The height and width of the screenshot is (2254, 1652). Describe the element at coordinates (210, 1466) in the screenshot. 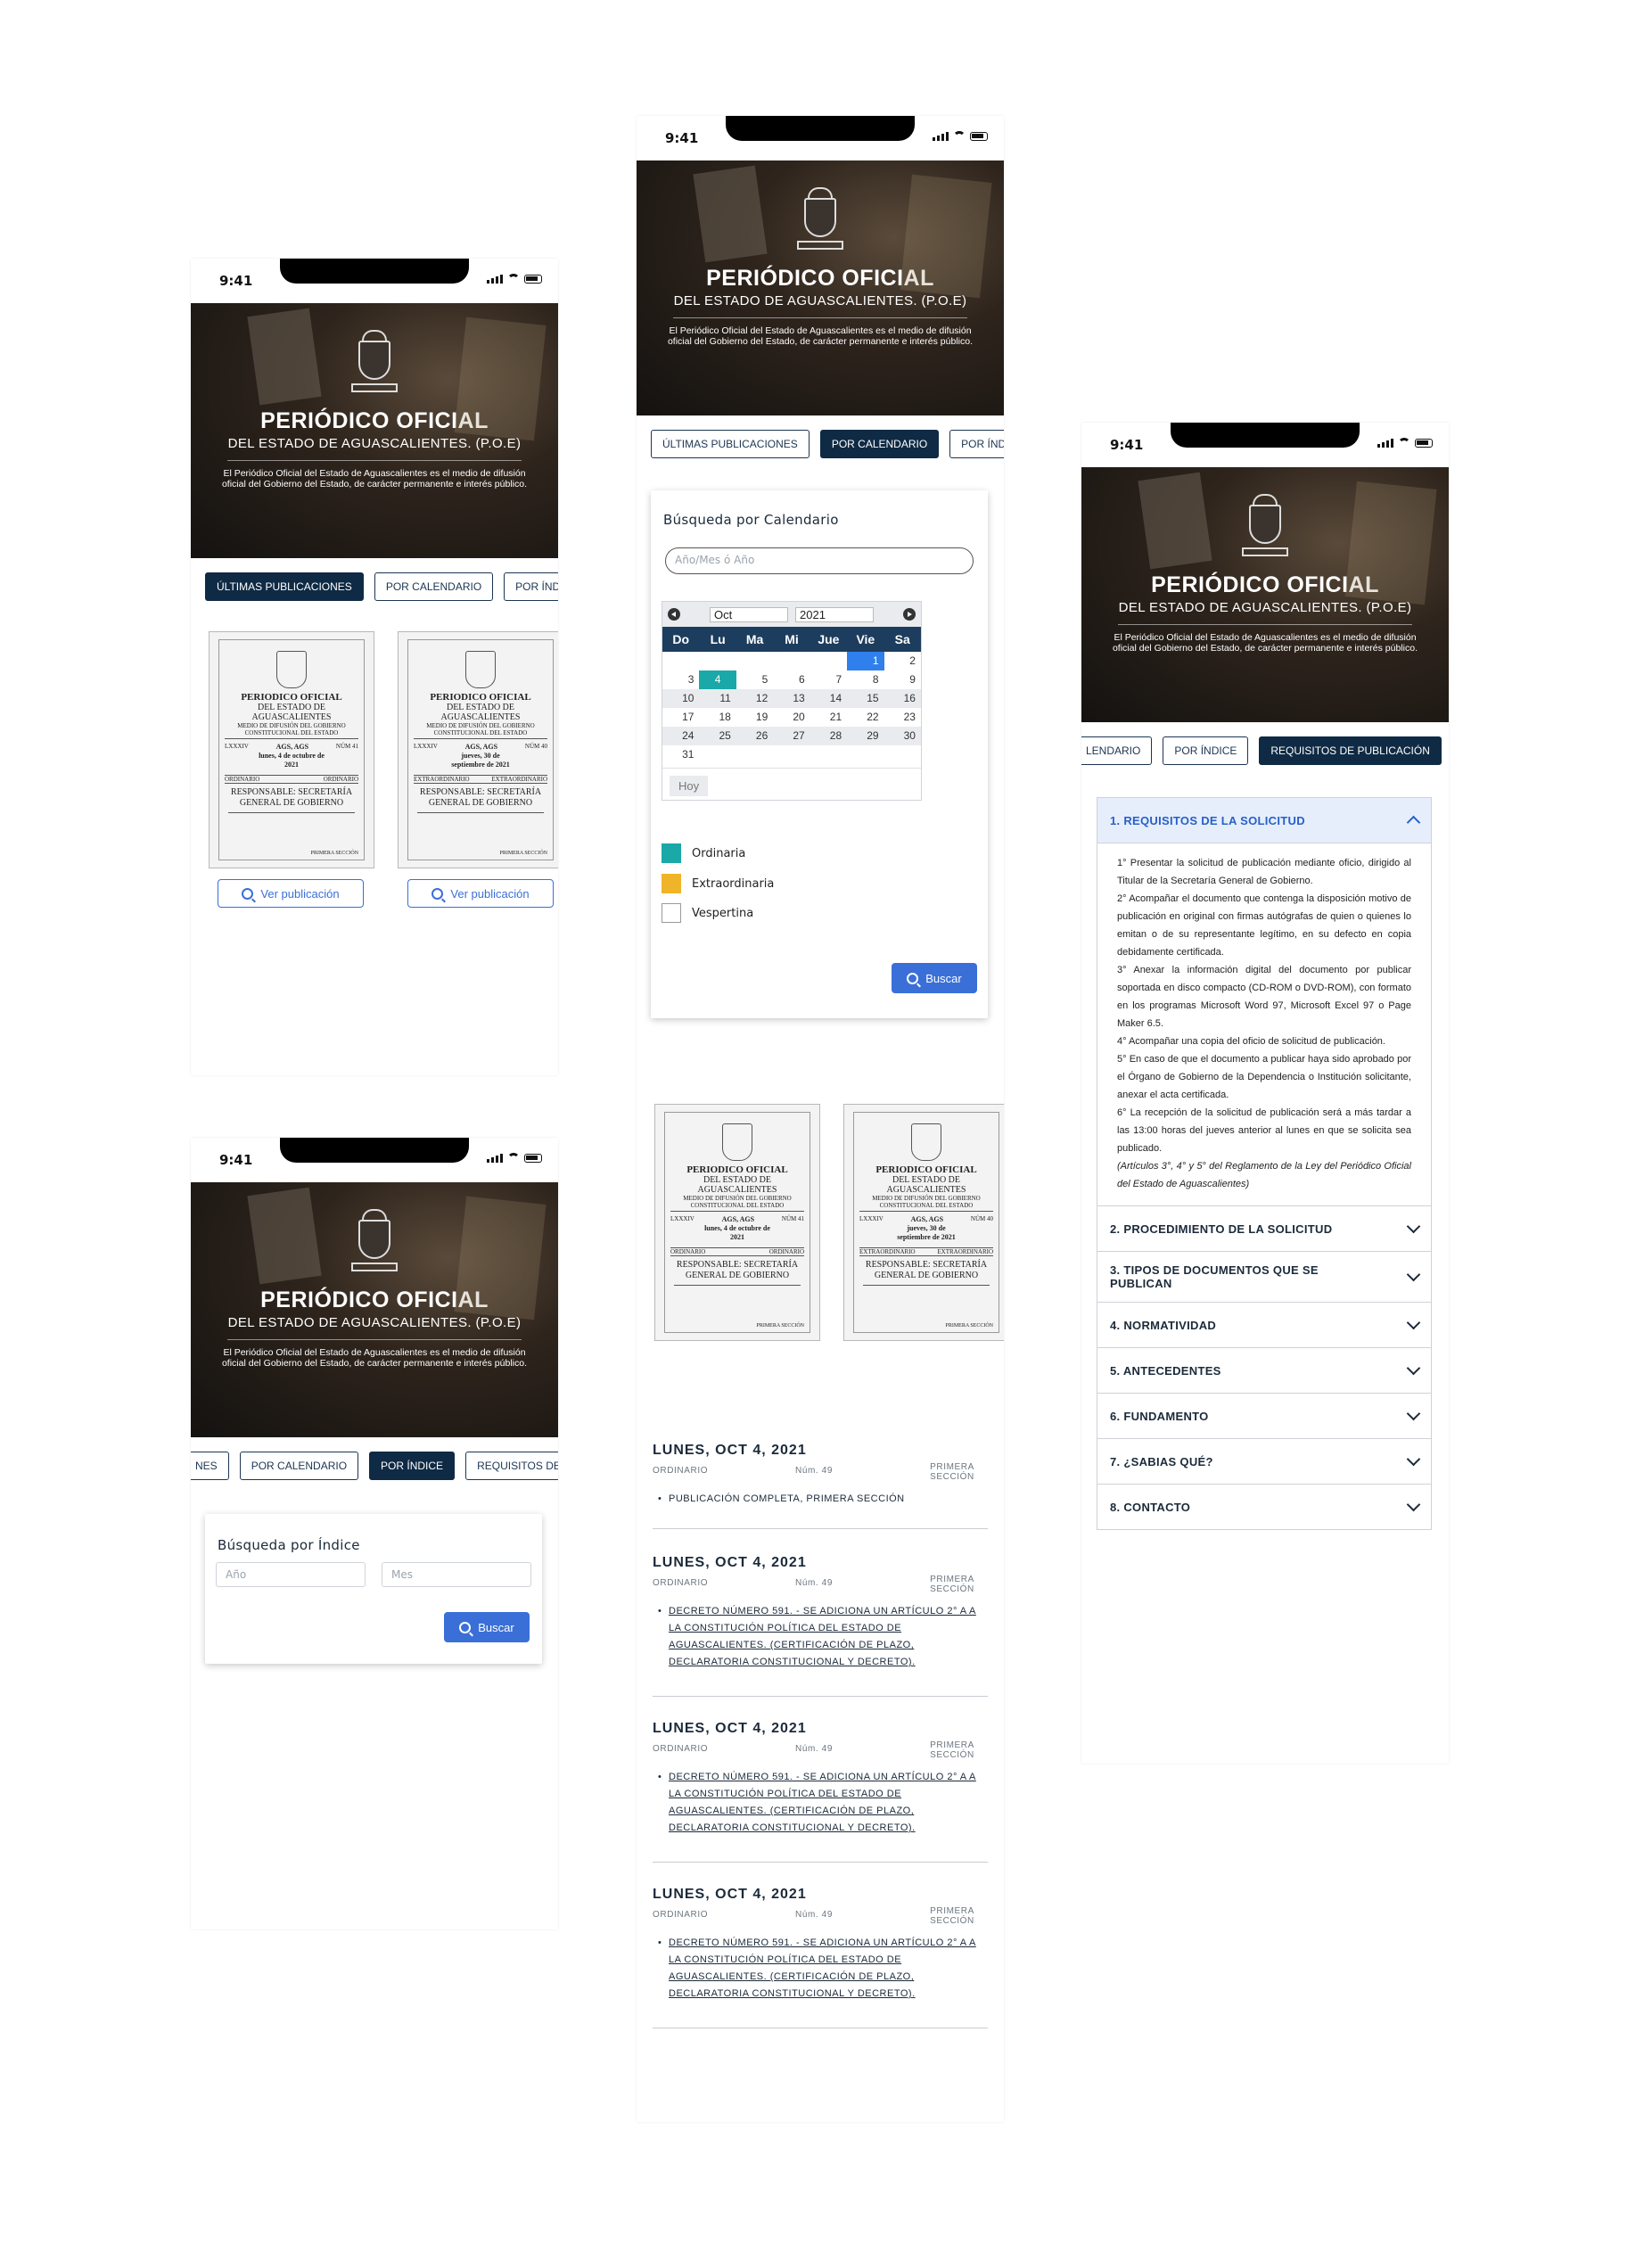

I see `tab-ultimas-publicaciones: NES` at that location.